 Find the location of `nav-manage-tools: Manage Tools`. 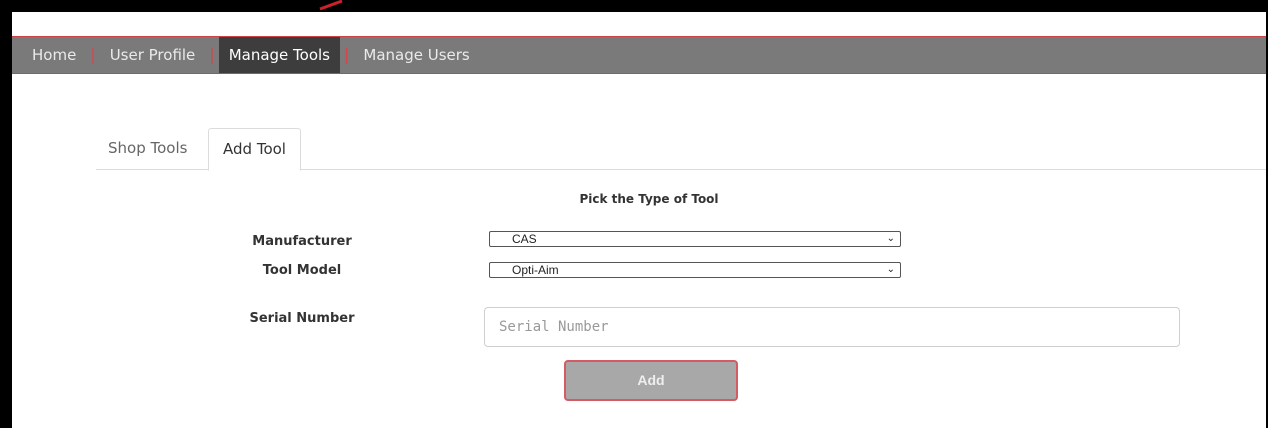

nav-manage-tools: Manage Tools is located at coordinates (279, 55).